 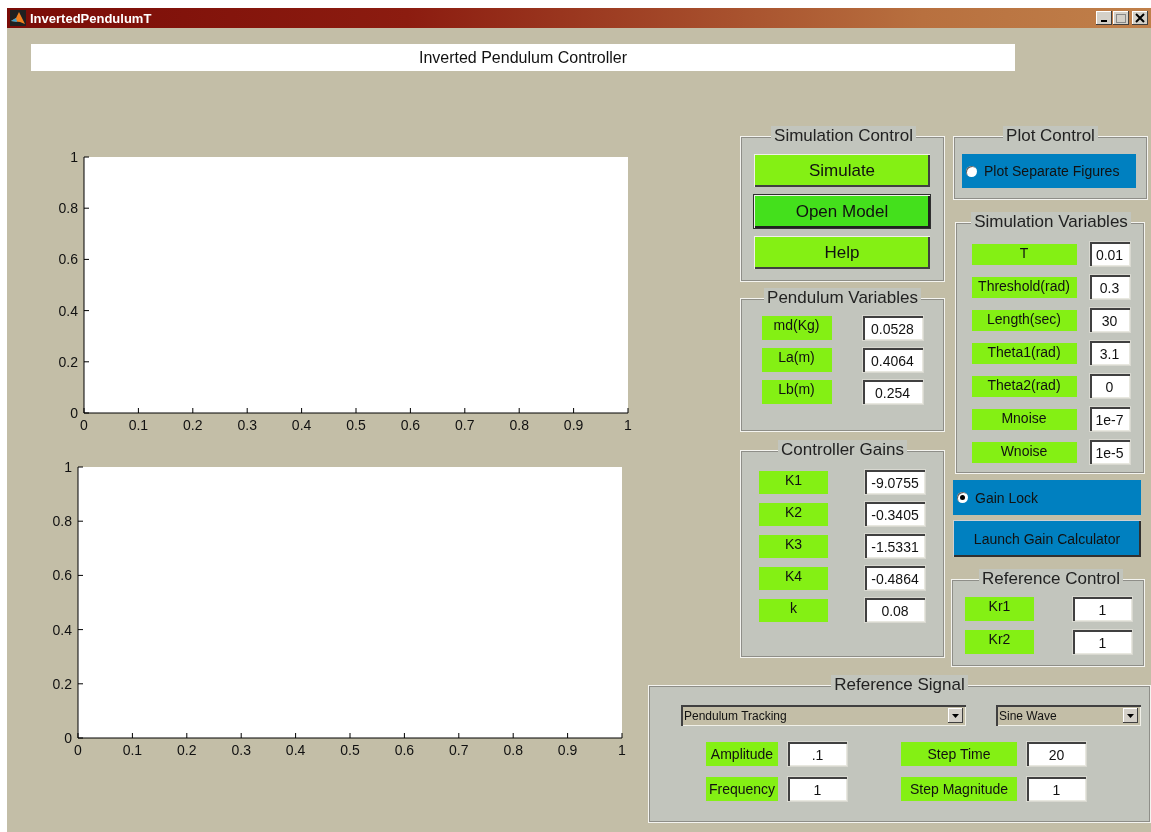 I want to click on field-label: Lb(m), so click(x=796, y=392).